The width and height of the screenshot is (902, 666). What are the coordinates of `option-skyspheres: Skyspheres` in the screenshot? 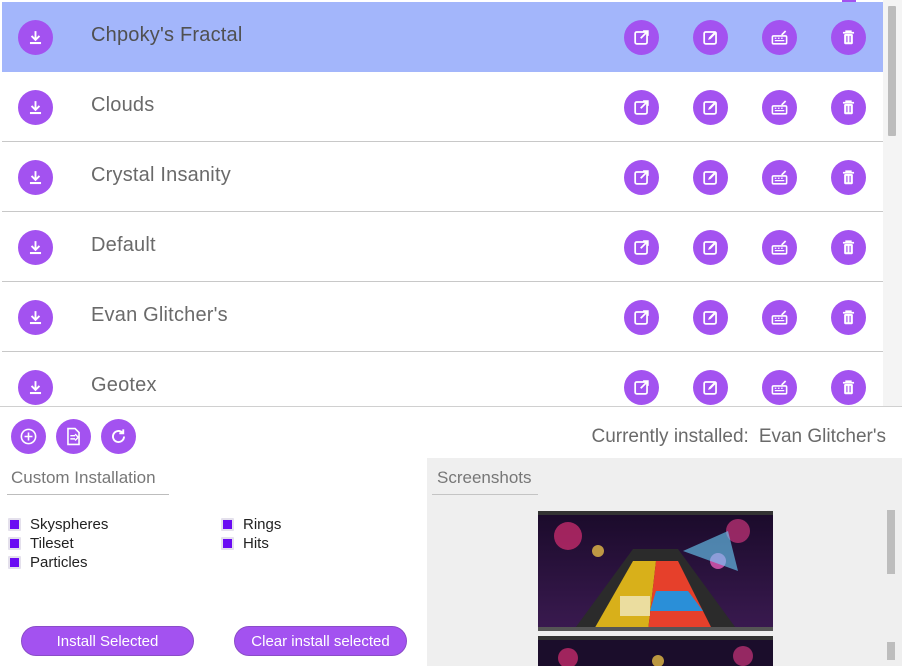 It's located at (58, 524).